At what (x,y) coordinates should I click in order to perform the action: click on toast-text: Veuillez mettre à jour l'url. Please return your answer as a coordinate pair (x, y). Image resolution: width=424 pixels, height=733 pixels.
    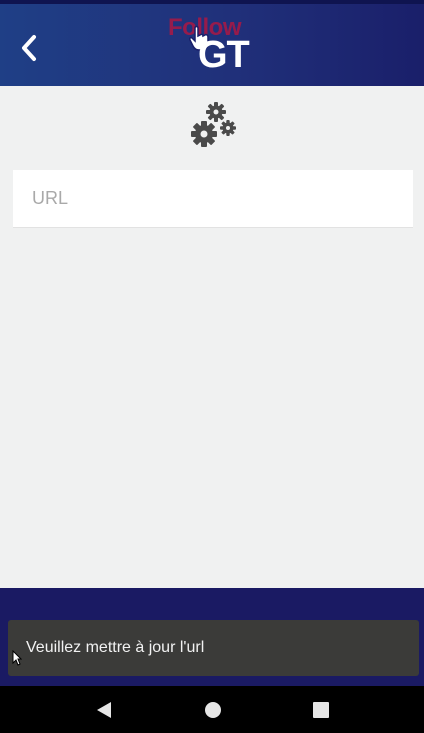
    Looking at the image, I should click on (115, 647).